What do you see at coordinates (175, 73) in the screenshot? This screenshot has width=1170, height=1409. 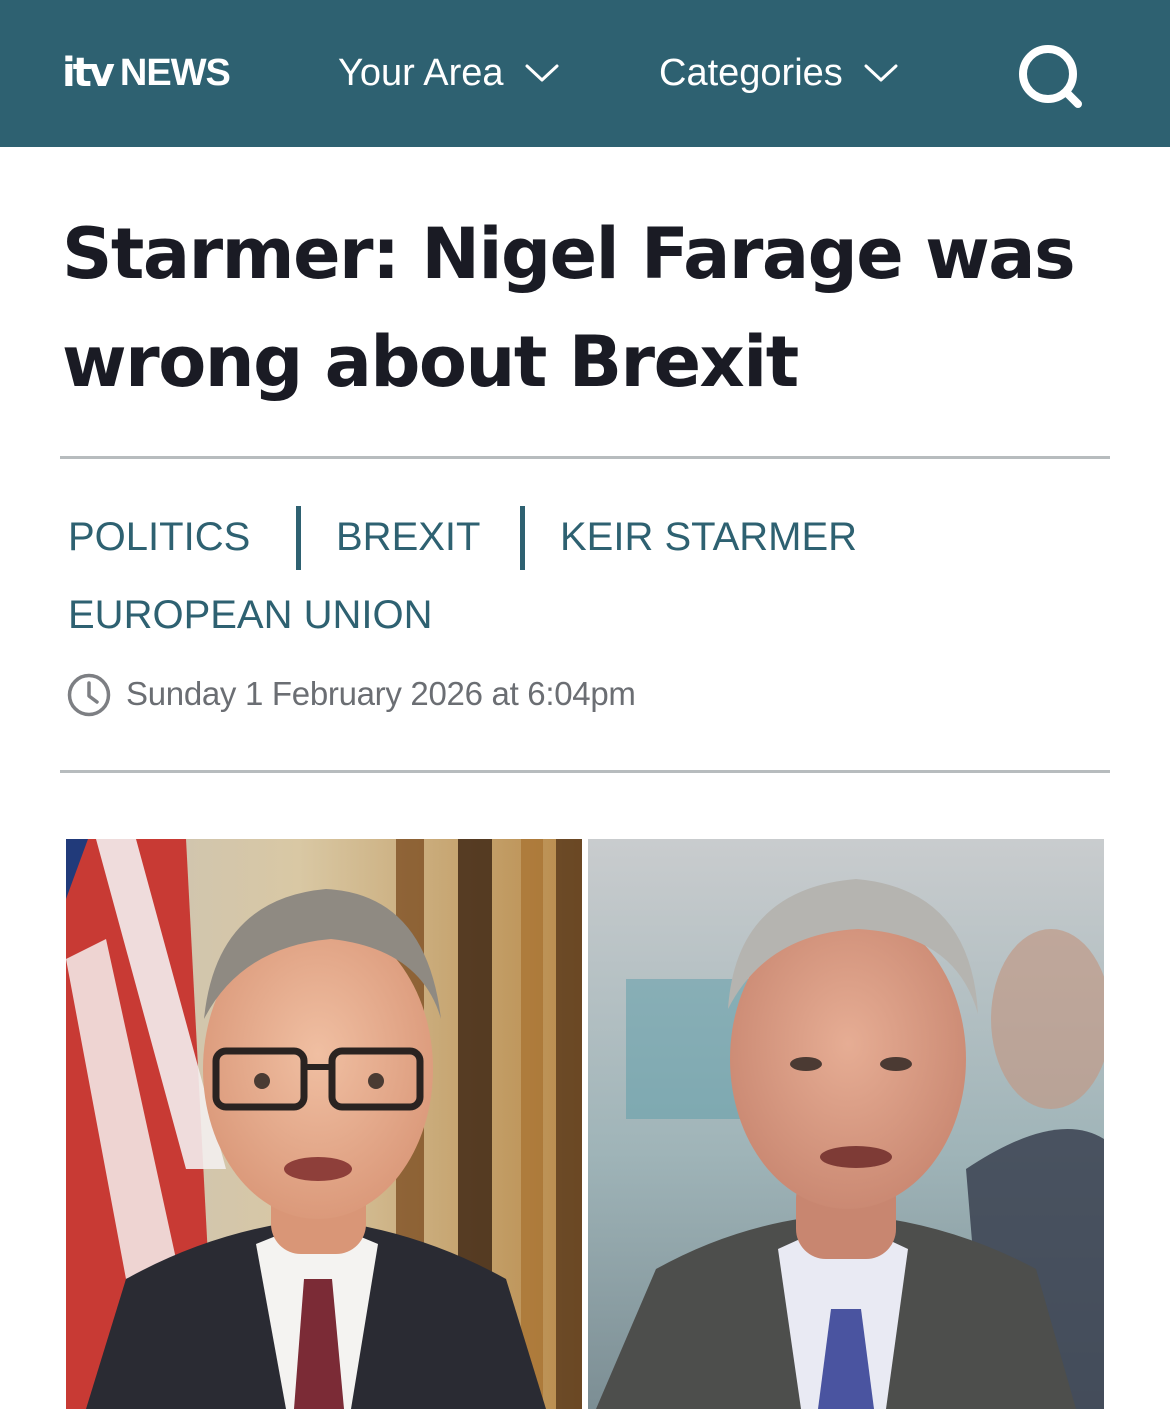 I see `logo-news-text: NEWS` at bounding box center [175, 73].